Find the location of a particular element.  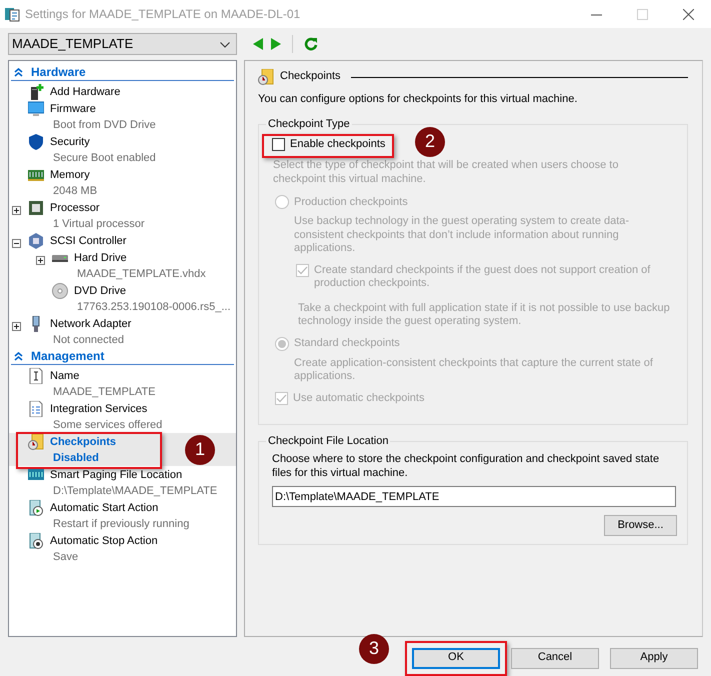

vm-dropdown: MAADE_TEMPLATE is located at coordinates (122, 44).